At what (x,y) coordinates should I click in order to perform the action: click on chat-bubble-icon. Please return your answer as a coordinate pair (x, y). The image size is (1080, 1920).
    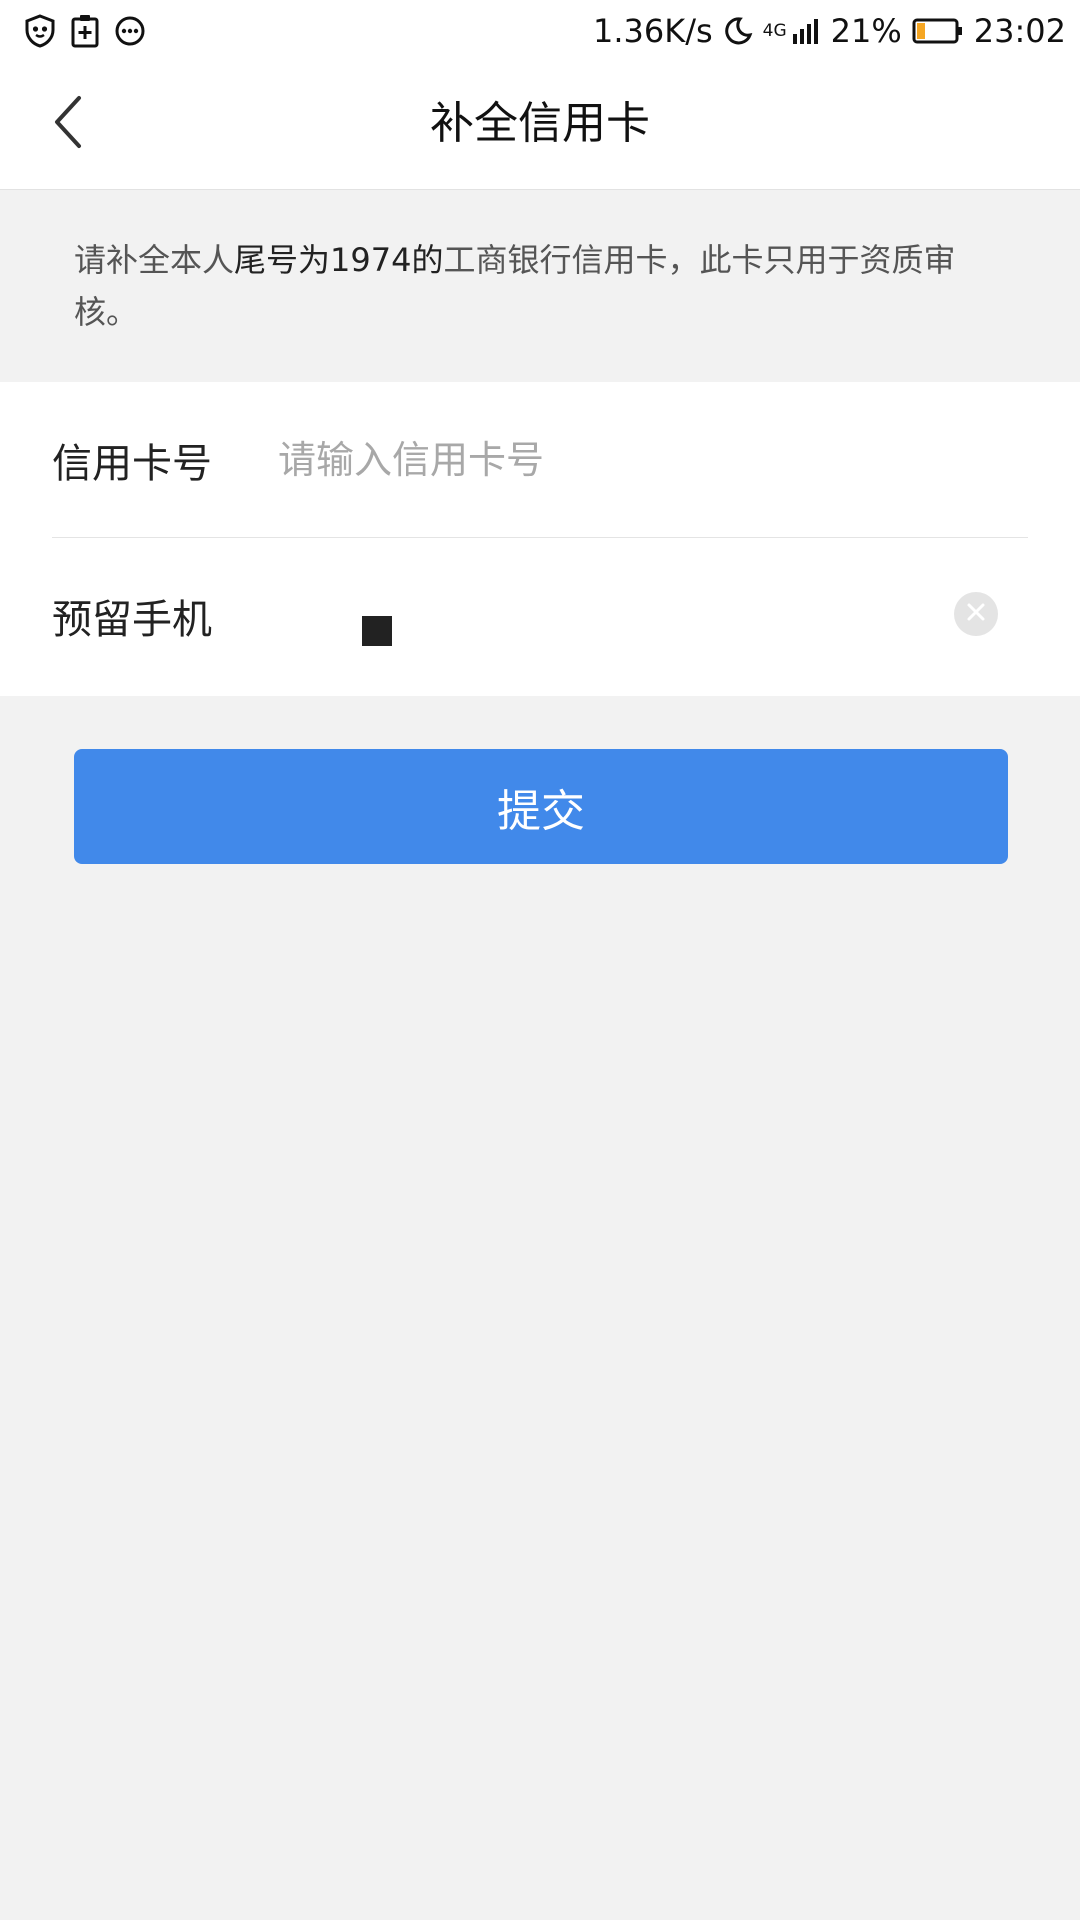
    Looking at the image, I should click on (130, 31).